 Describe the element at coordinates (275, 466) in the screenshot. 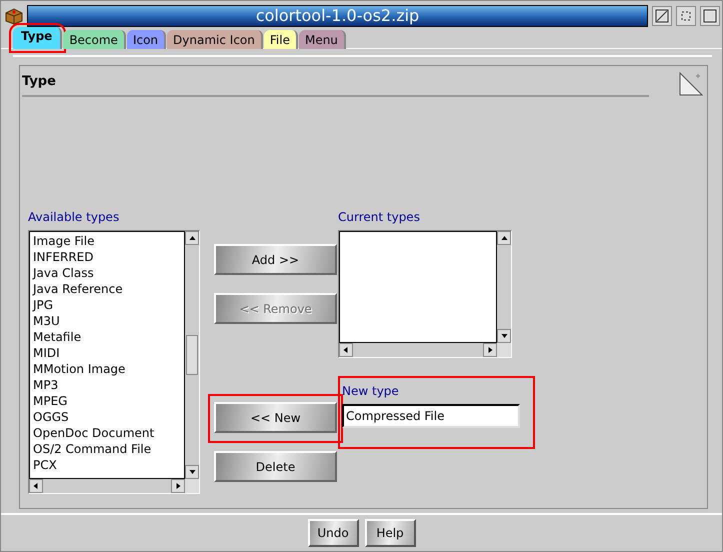

I see `action-button: Delete` at that location.